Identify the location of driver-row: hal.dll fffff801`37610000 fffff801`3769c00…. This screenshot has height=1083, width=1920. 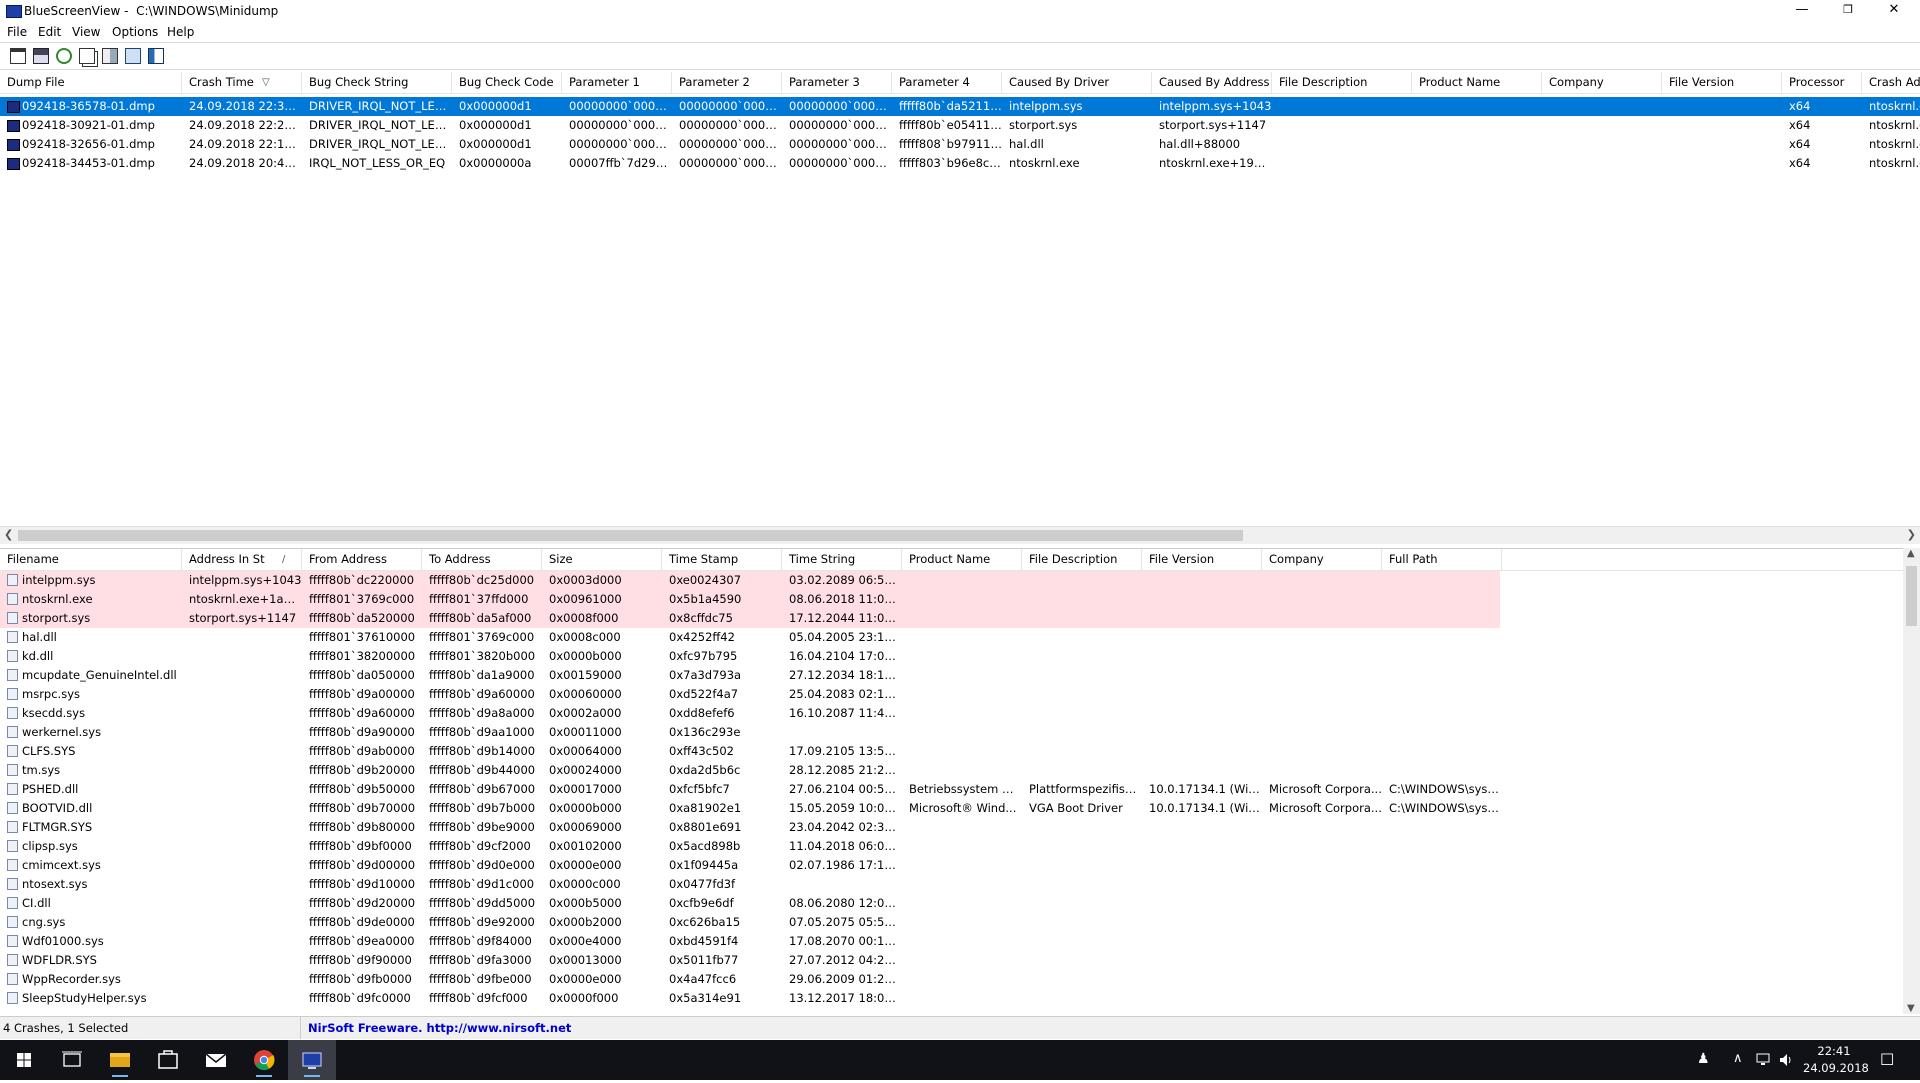
(951, 637).